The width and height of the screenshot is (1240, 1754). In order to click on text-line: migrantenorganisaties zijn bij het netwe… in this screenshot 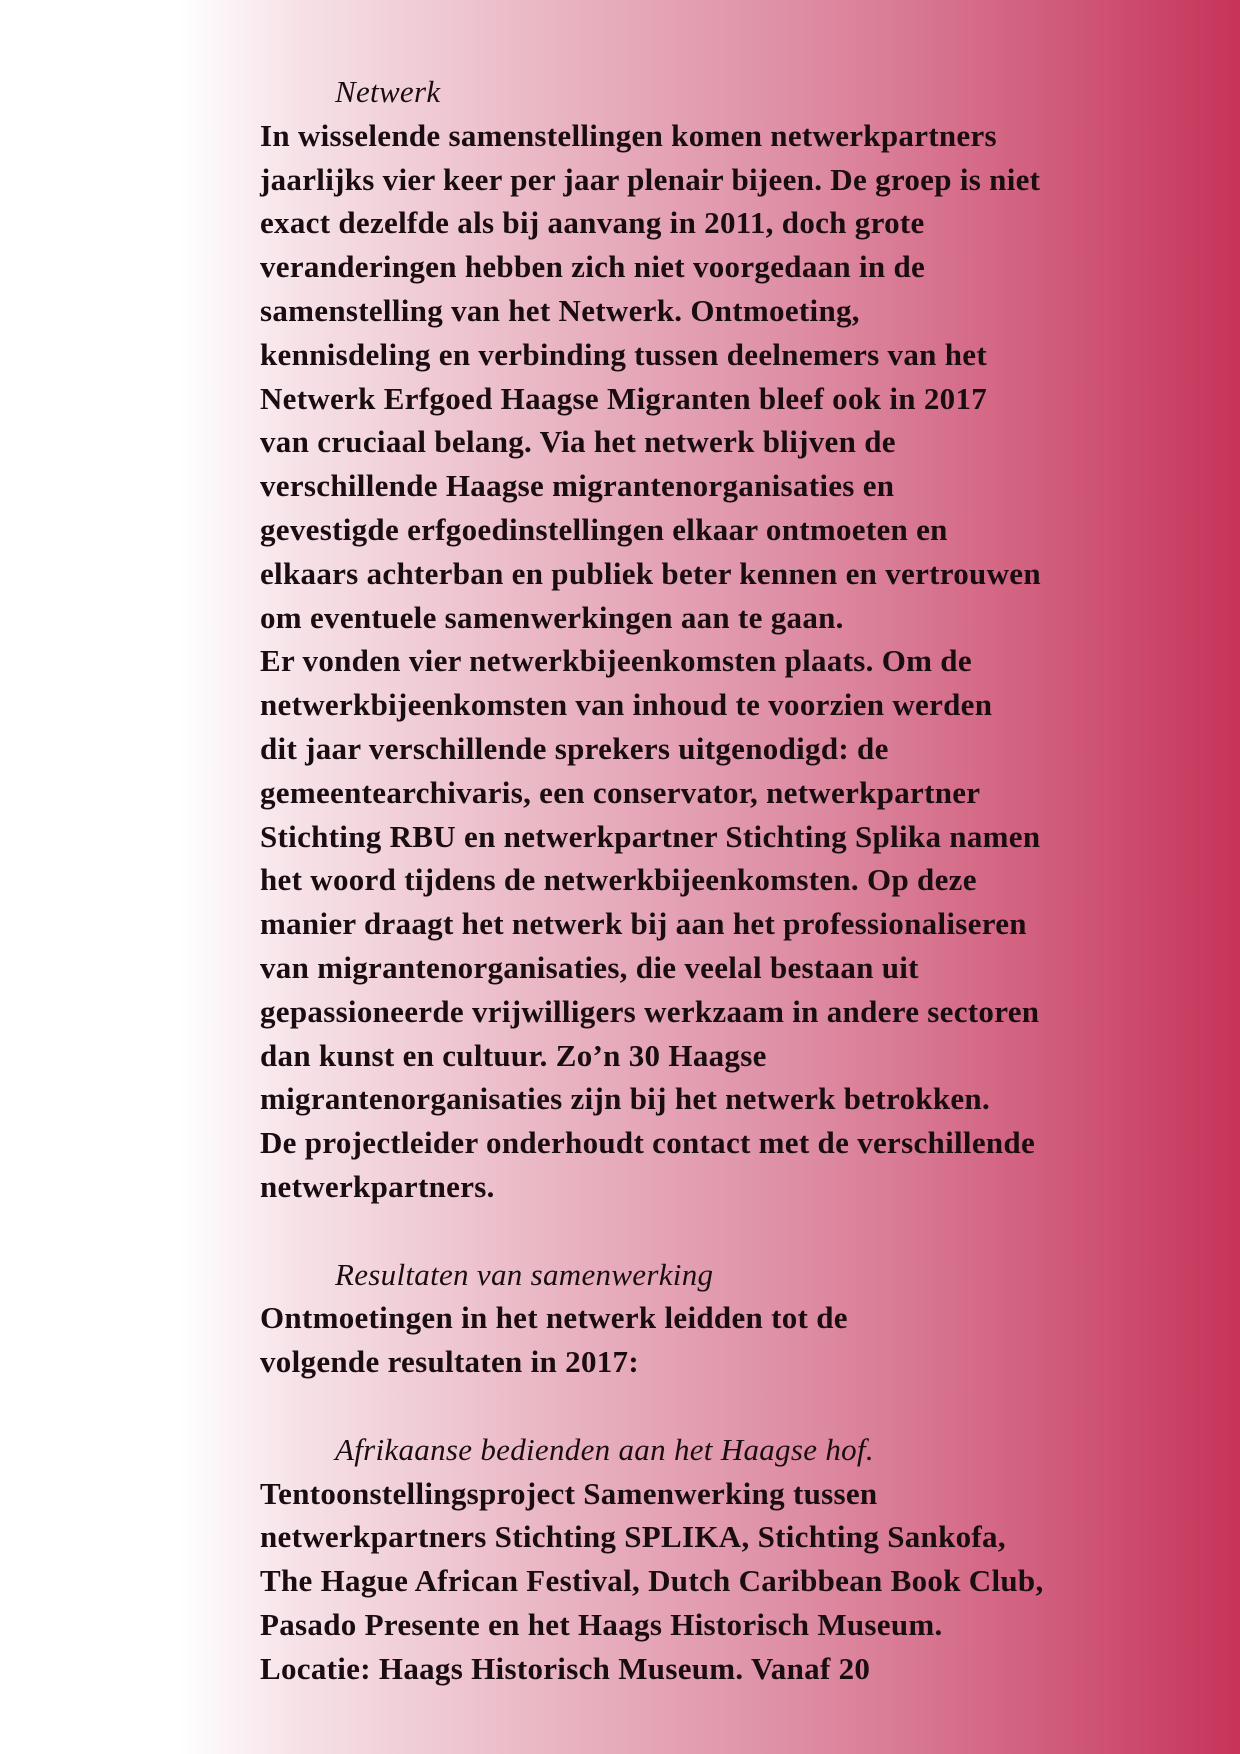, I will do `click(625, 1099)`.